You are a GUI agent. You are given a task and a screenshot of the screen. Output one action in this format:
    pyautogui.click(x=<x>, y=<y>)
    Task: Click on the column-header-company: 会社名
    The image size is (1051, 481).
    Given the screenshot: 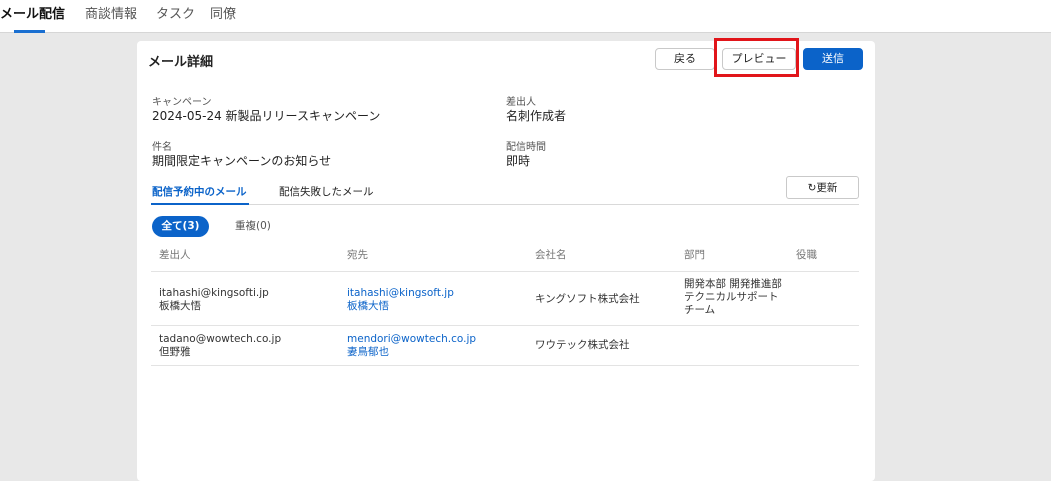 What is the action you would take?
    pyautogui.click(x=551, y=255)
    